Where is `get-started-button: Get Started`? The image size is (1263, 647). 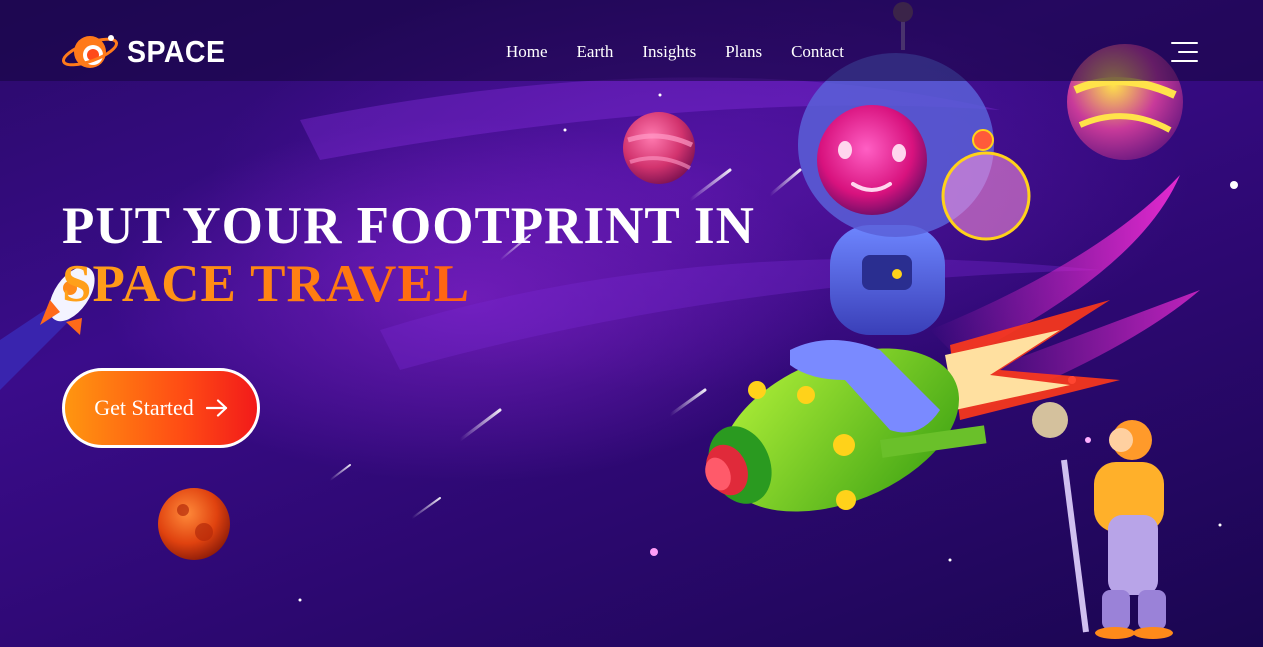
get-started-button: Get Started is located at coordinates (161, 408).